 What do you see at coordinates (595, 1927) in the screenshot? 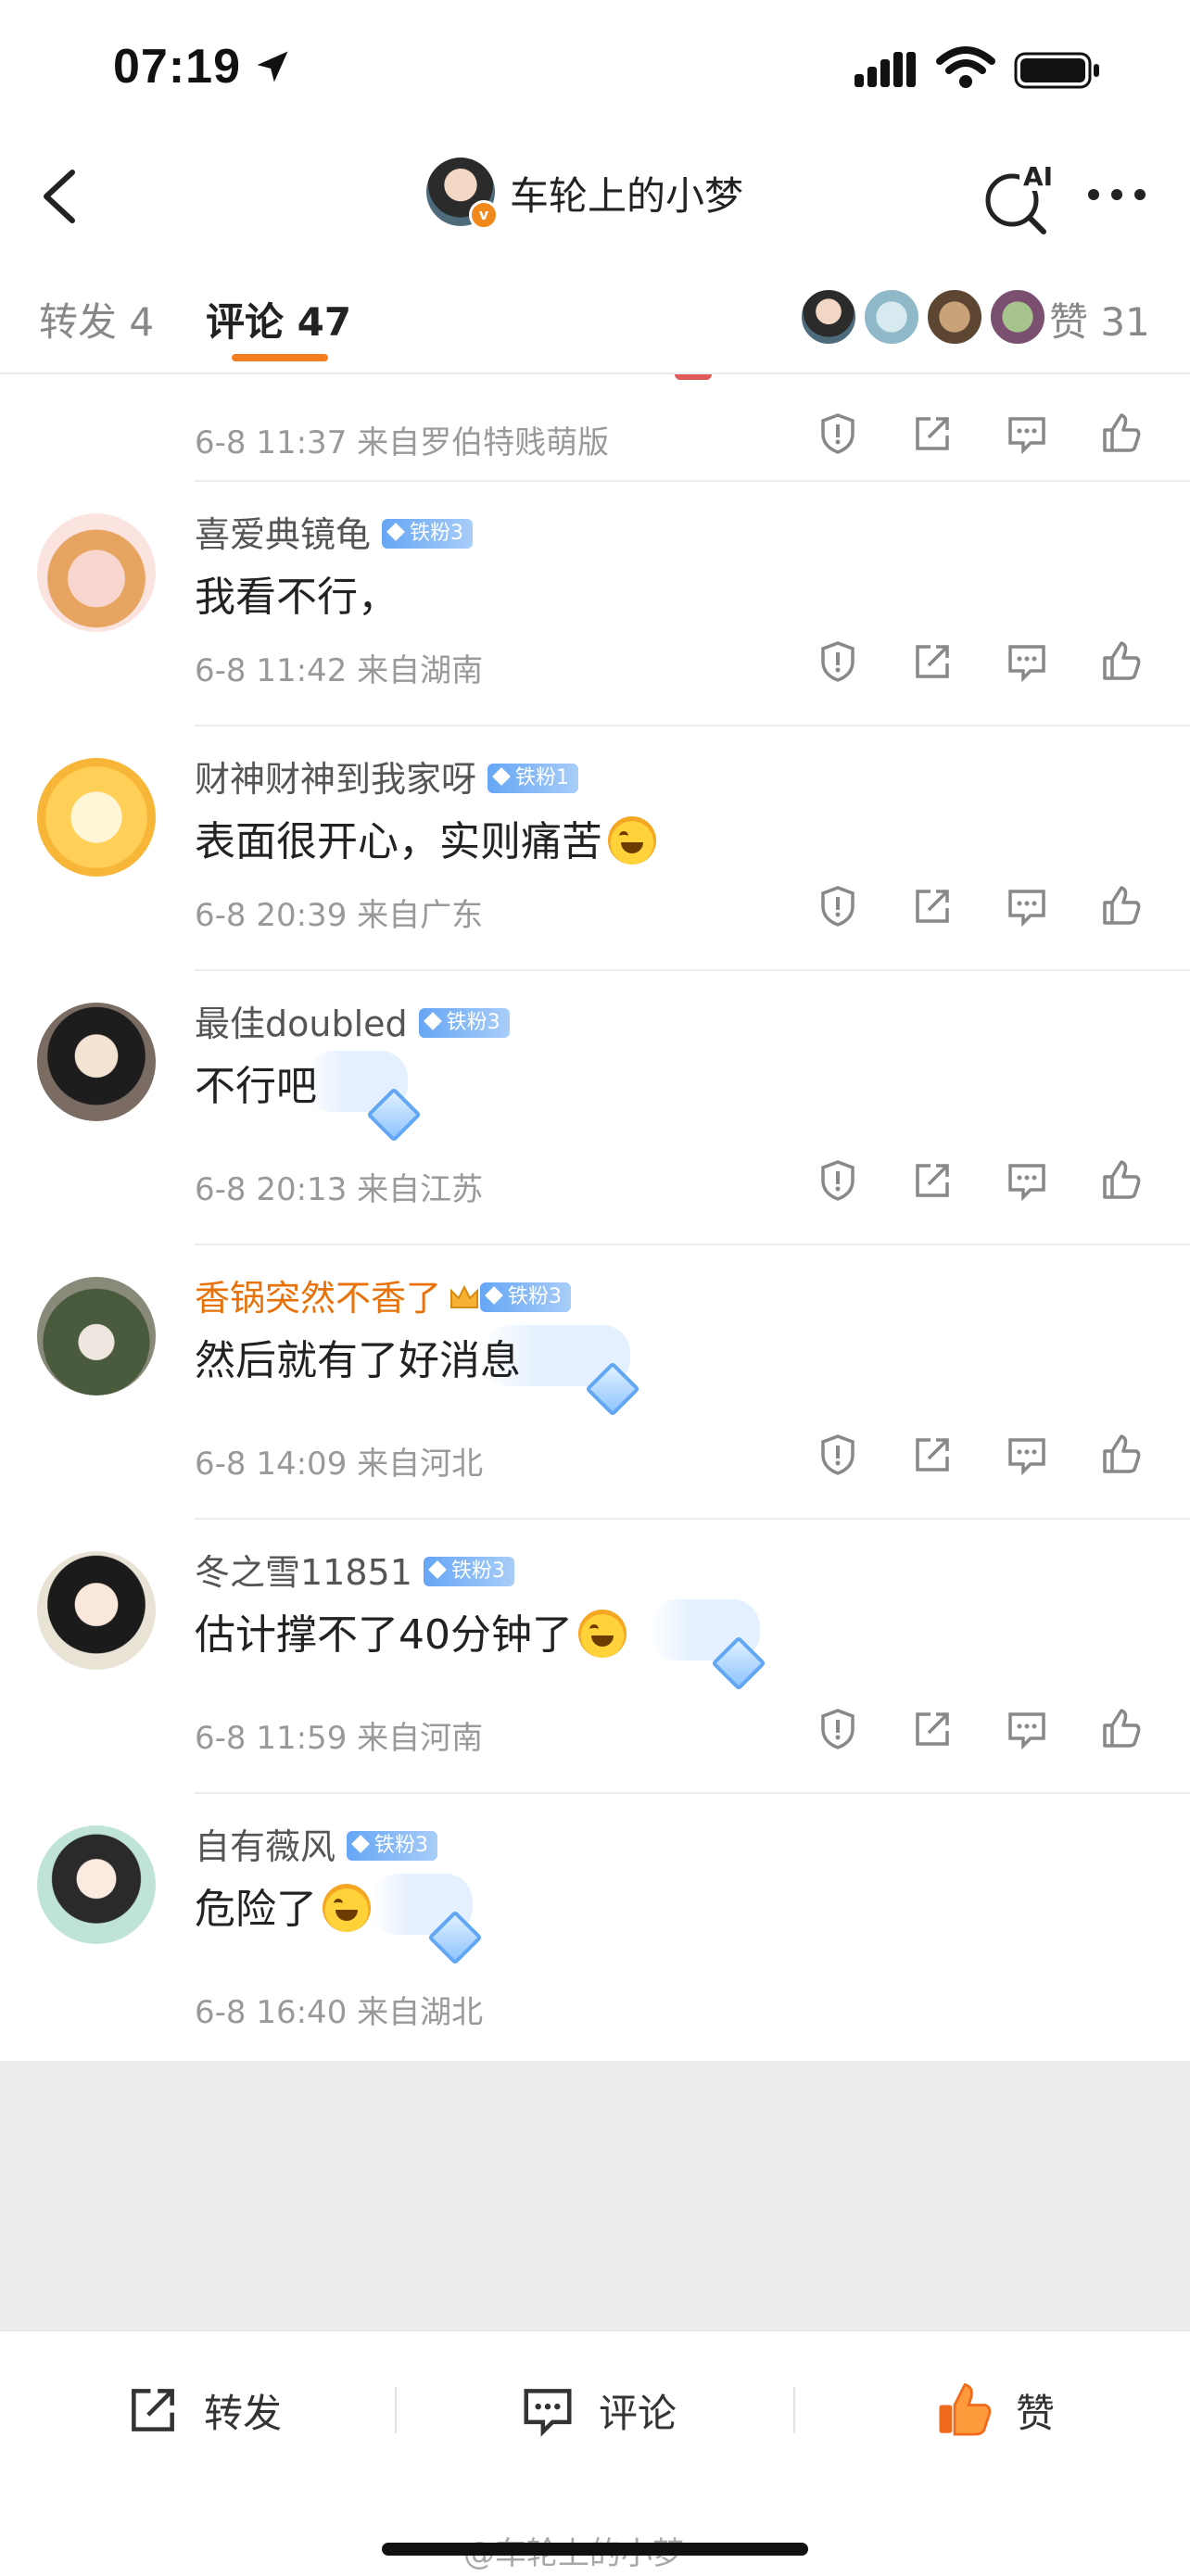
I see `comment-item: 自有薇风 铁粉3 危险了 6-8 16:40 来自湖北` at bounding box center [595, 1927].